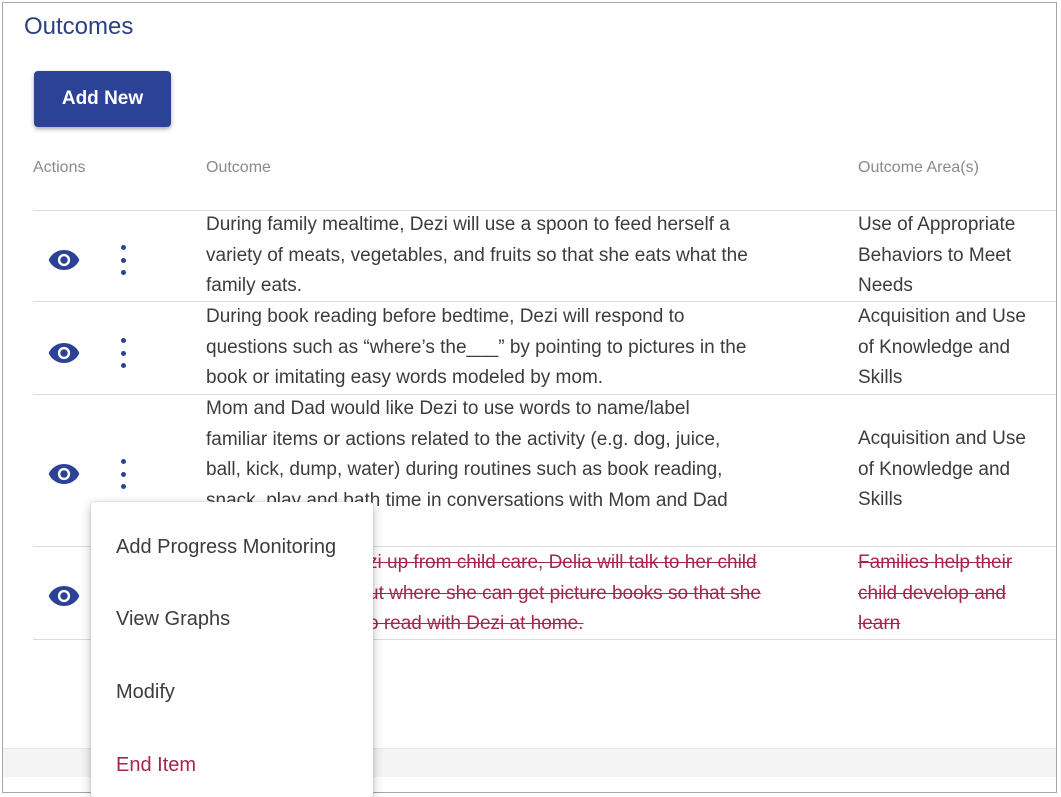 The width and height of the screenshot is (1061, 797). What do you see at coordinates (145, 692) in the screenshot?
I see `menu-item-modify: Modify` at bounding box center [145, 692].